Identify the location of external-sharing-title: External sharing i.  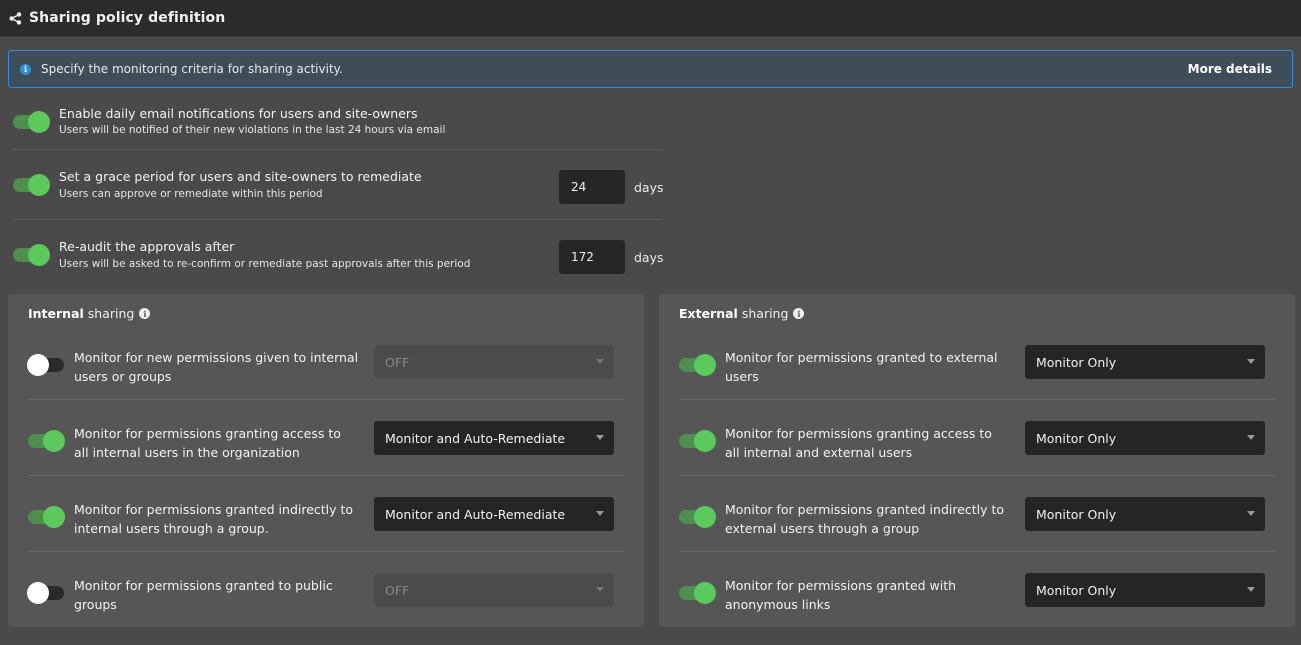
(742, 313).